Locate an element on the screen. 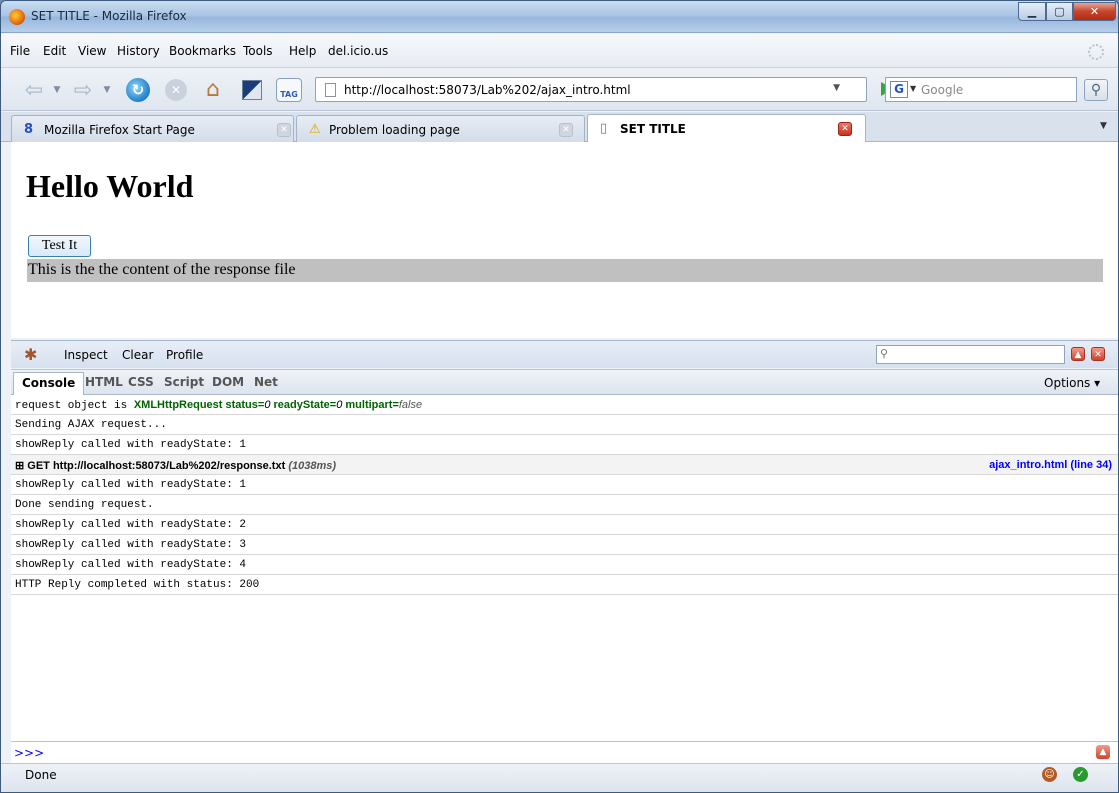 This screenshot has height=793, width=1119. menu-bookmarks: Bookmarks is located at coordinates (202, 51).